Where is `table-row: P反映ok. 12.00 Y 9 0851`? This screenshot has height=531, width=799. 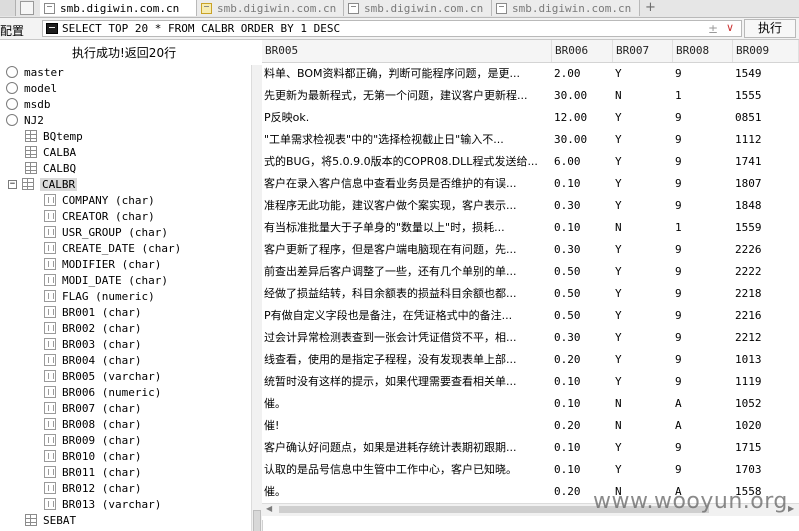
table-row: P反映ok. 12.00 Y 9 0851 is located at coordinates (530, 118).